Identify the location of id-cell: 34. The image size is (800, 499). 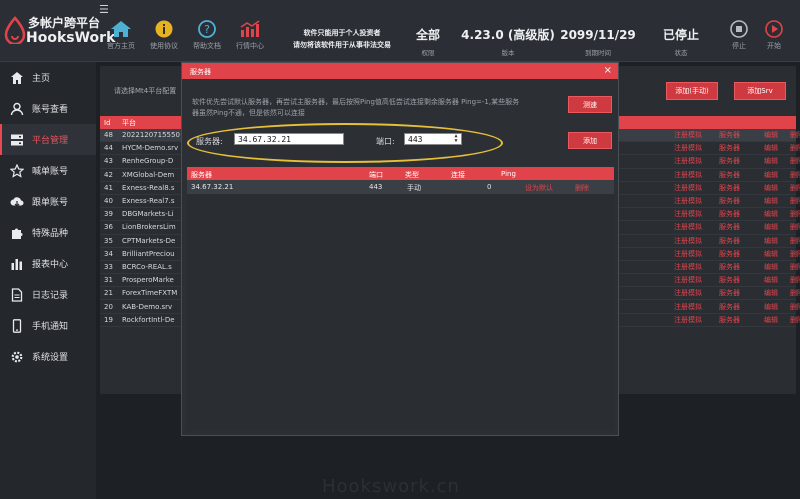
(108, 253).